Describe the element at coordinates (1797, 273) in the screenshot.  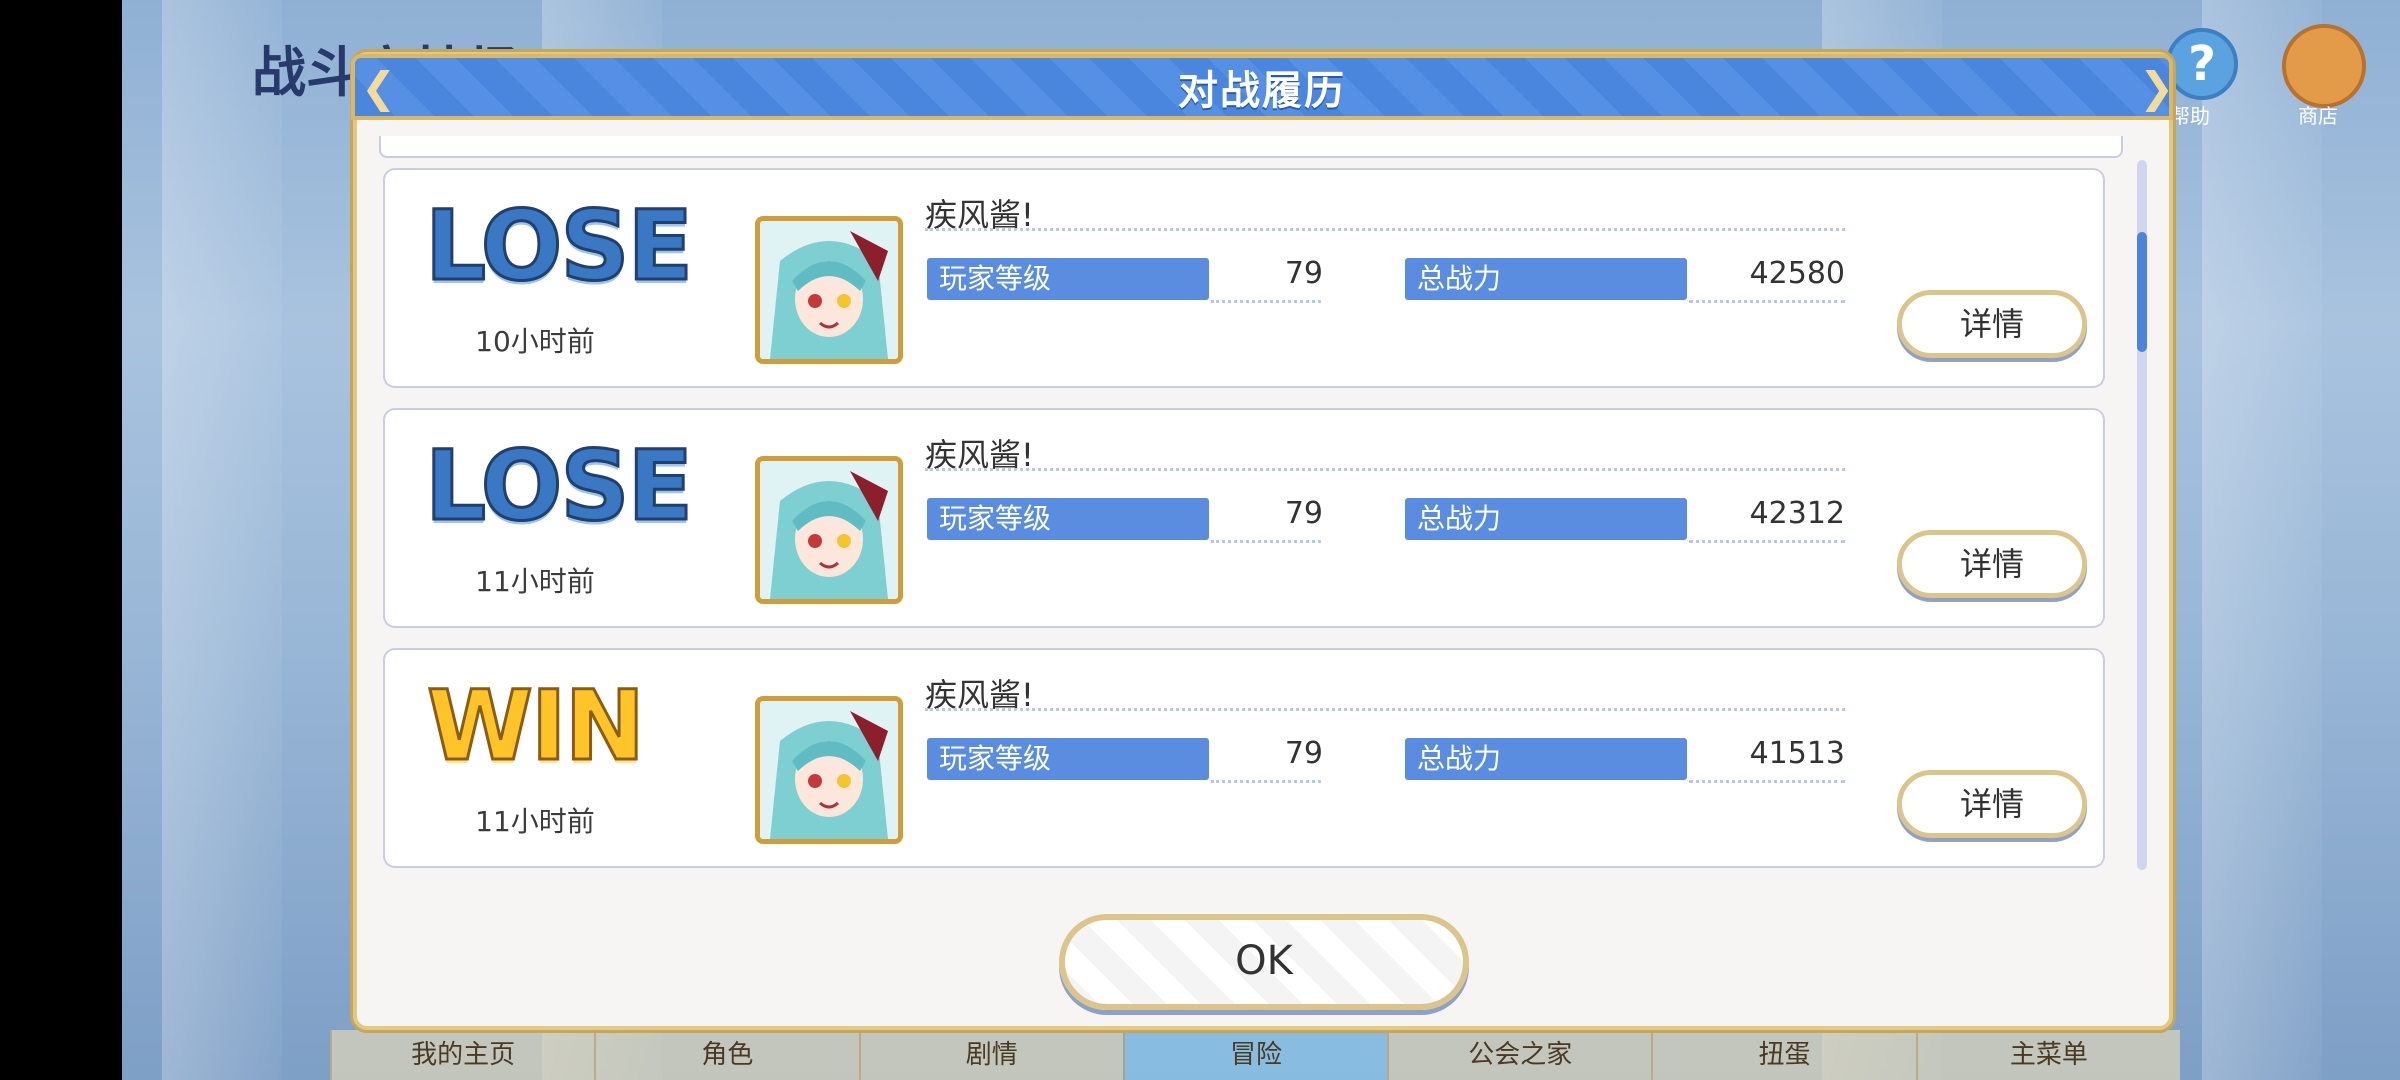
I see `power-value: 42580` at that location.